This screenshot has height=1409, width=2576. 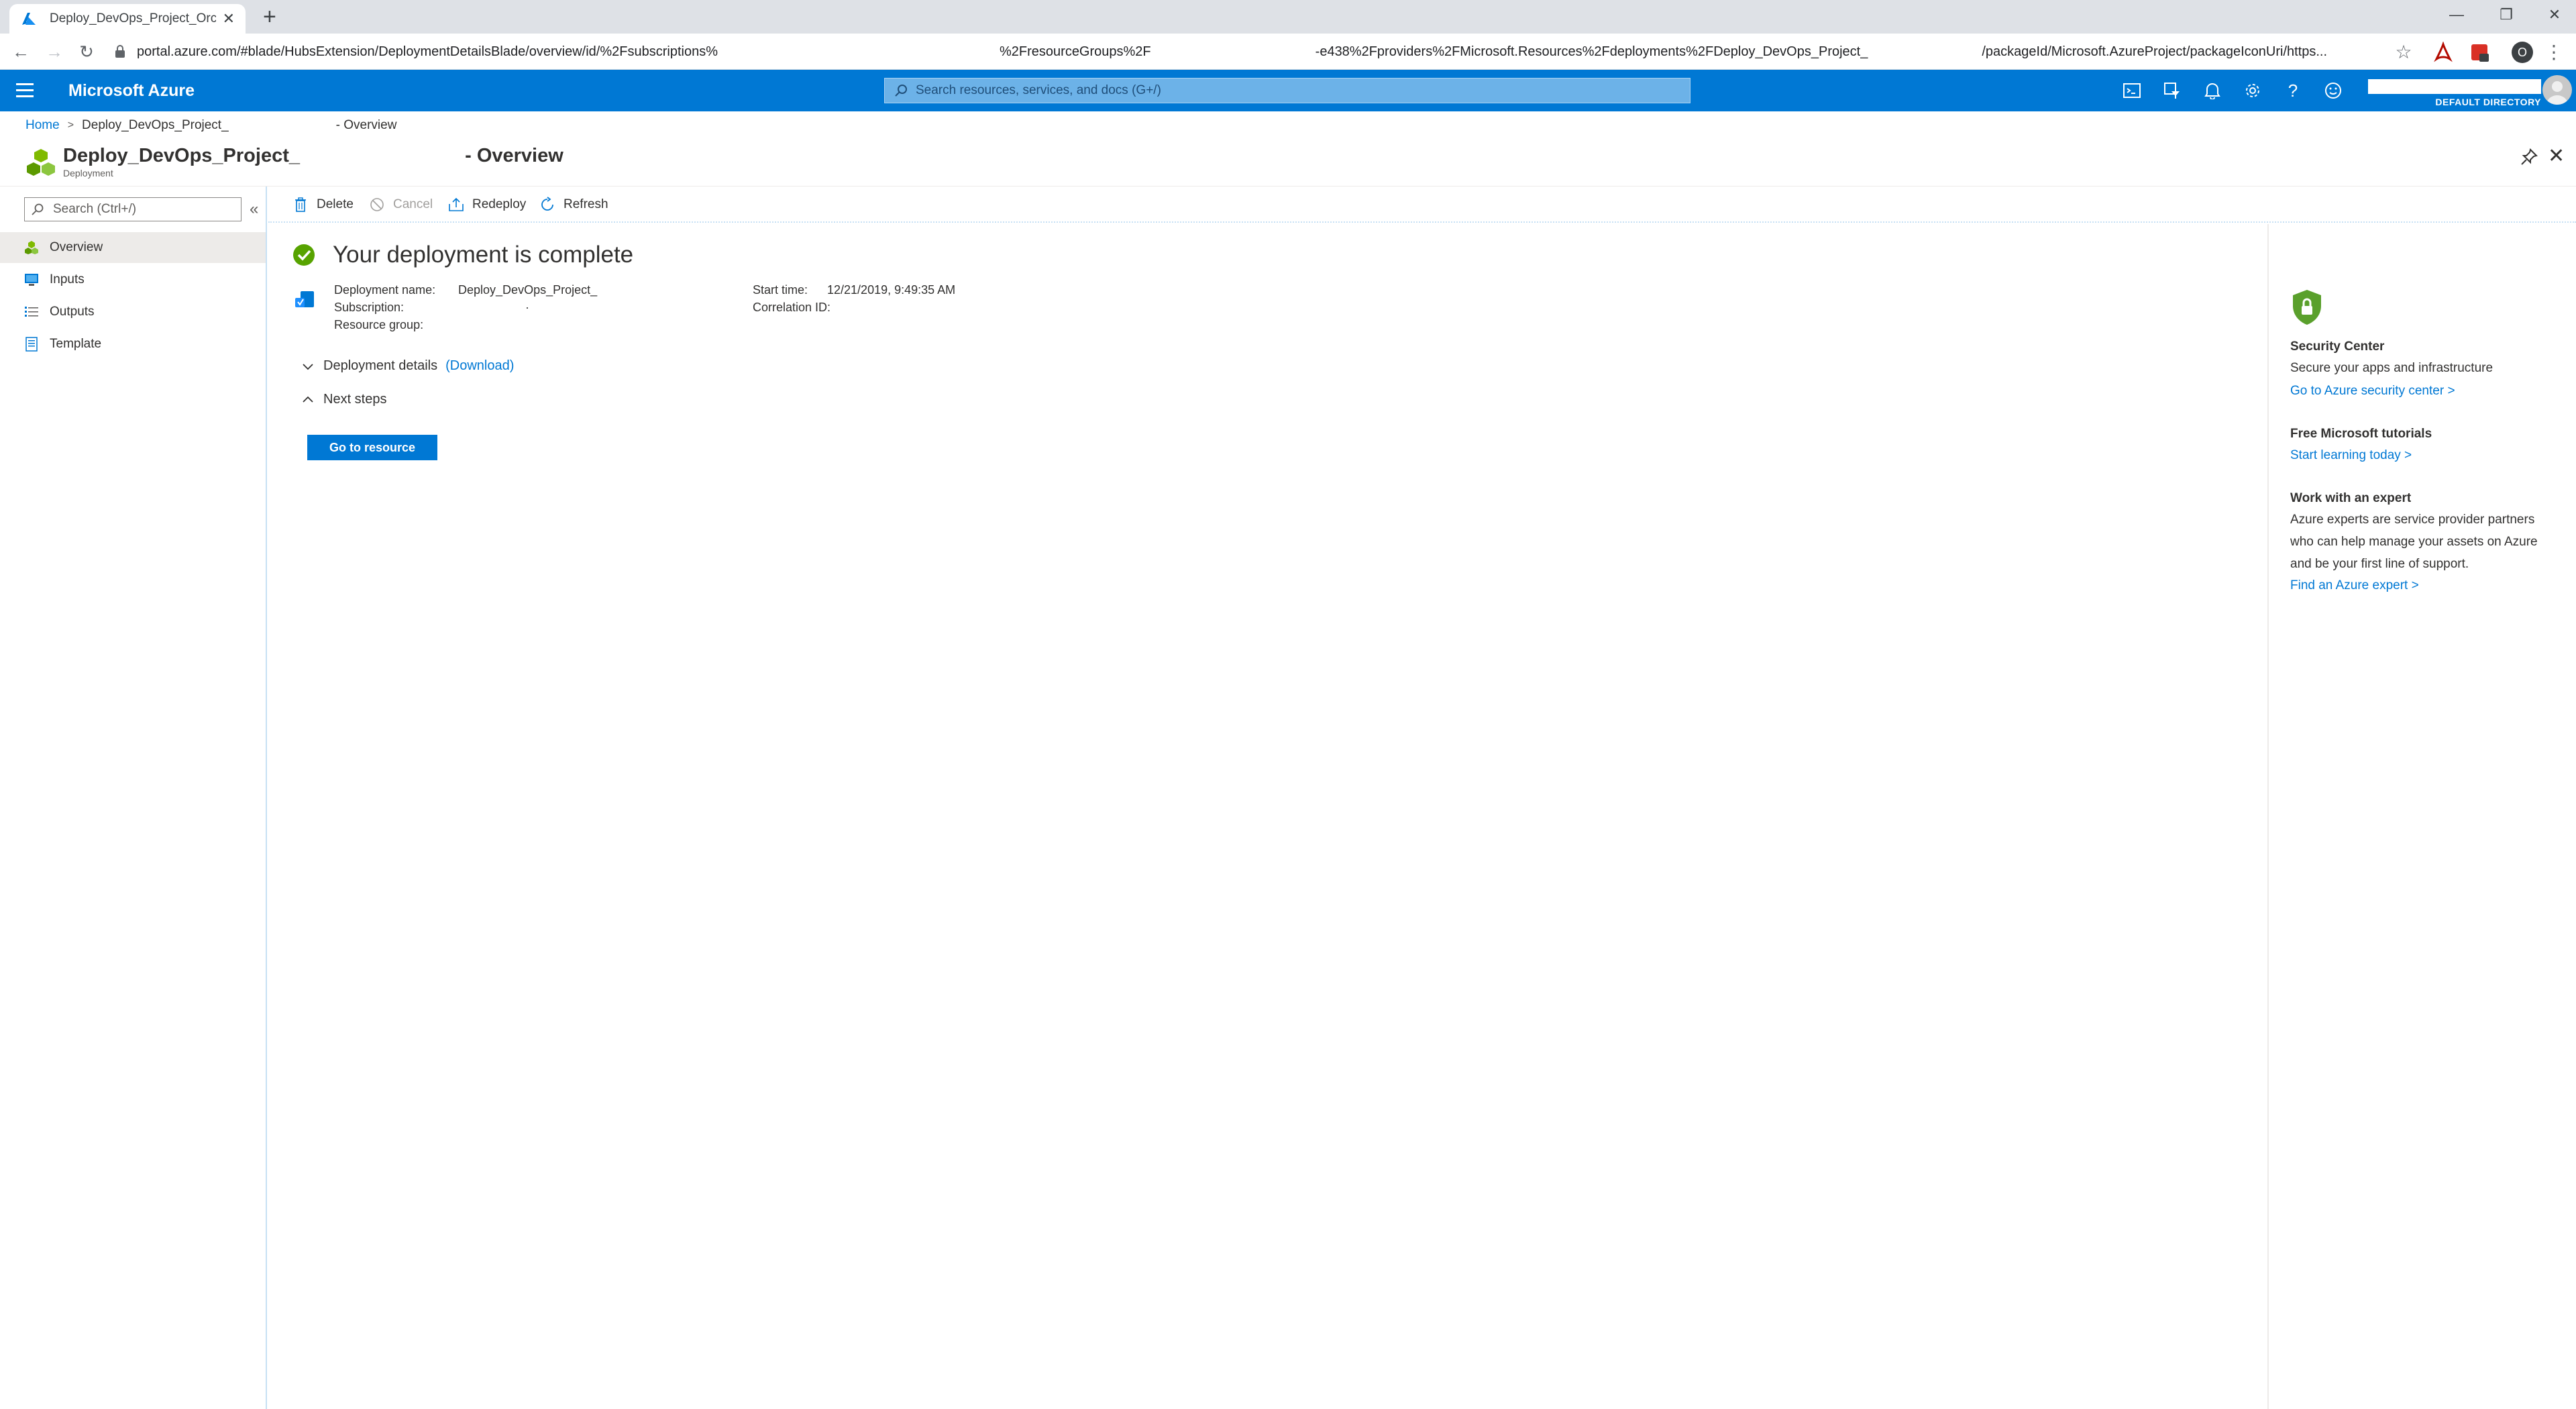 What do you see at coordinates (254, 209) in the screenshot?
I see `collapse-menu-icon: «` at bounding box center [254, 209].